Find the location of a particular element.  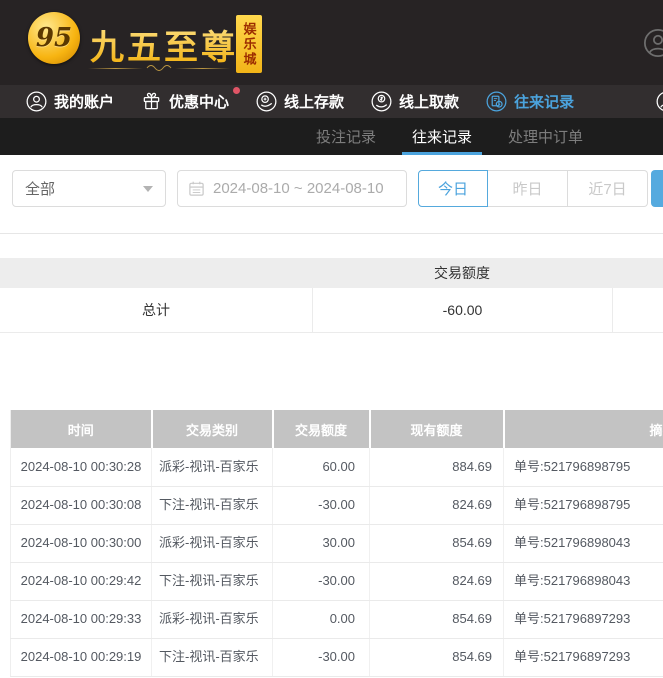

brand-title: 九五至尊 is located at coordinates (164, 44).